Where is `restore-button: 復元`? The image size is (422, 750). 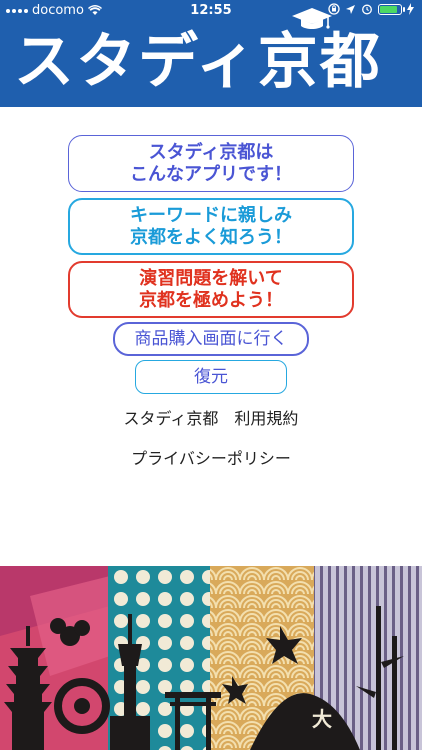 restore-button: 復元 is located at coordinates (211, 377).